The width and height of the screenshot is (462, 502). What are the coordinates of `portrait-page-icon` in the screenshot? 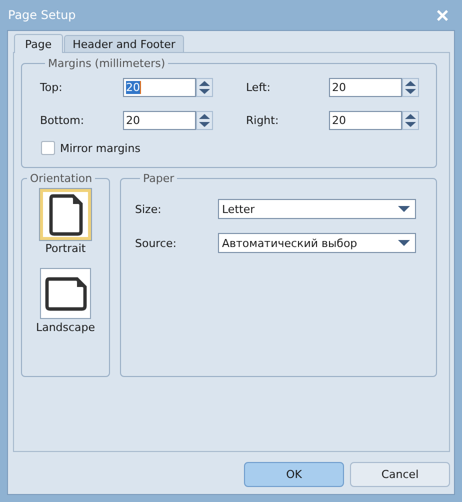 It's located at (65, 215).